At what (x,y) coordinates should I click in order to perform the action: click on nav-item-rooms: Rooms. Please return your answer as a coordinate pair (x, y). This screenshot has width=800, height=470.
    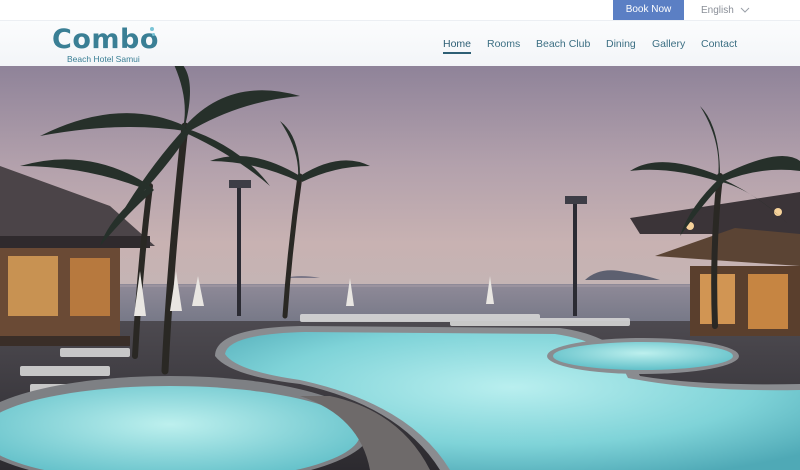
    Looking at the image, I should click on (503, 44).